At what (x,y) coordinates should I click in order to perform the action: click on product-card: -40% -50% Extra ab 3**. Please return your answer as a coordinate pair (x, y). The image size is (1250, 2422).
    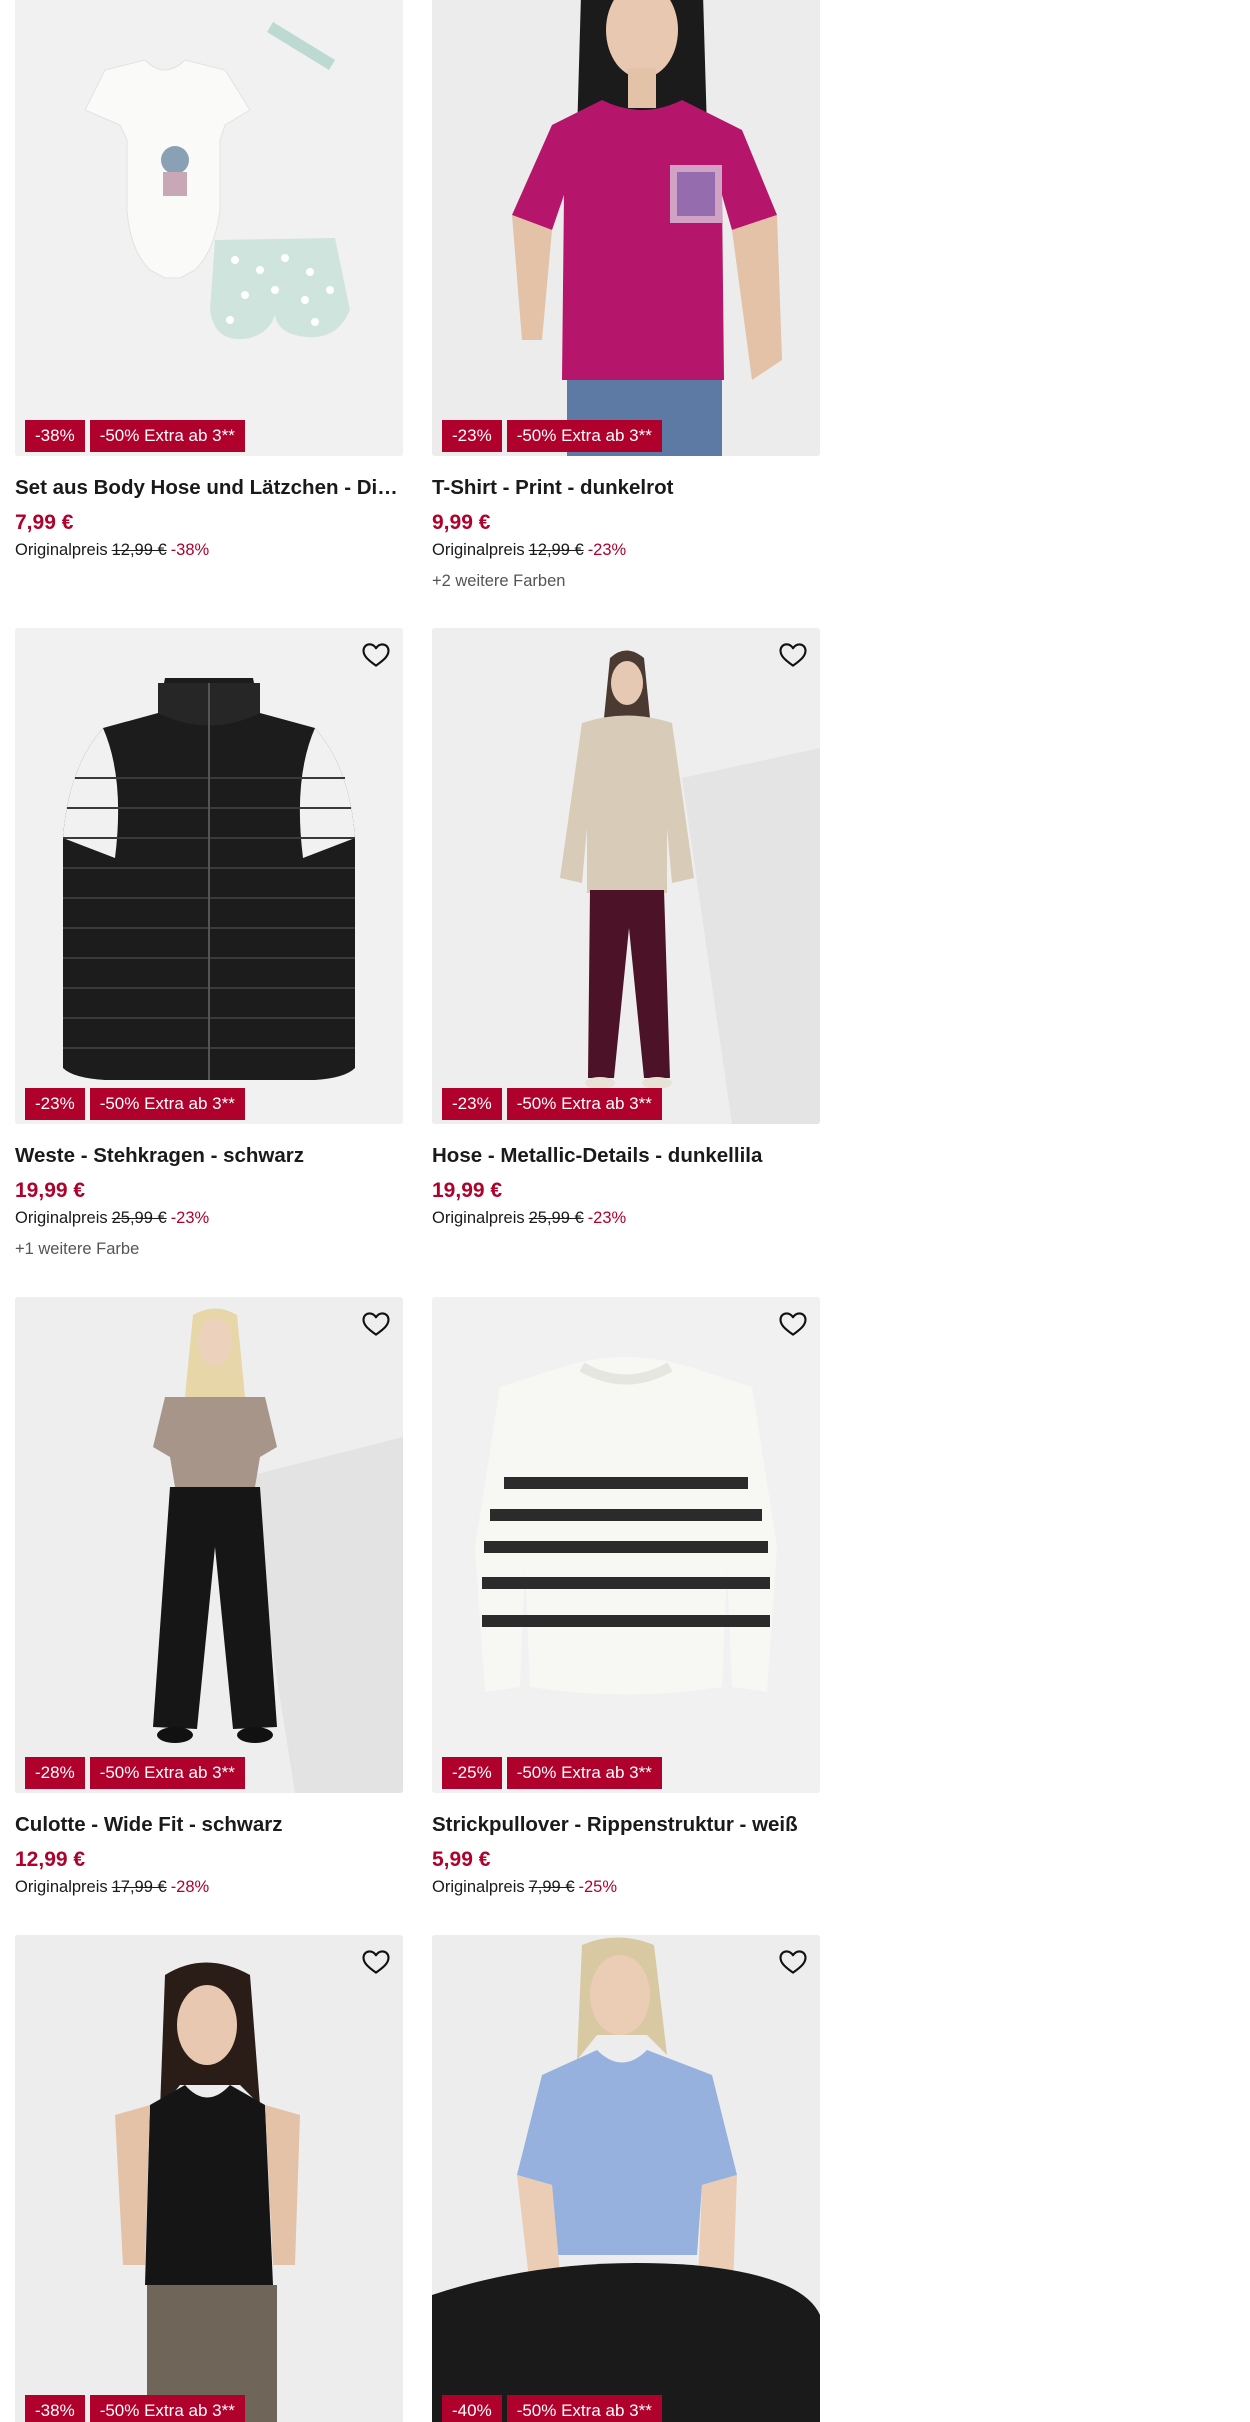
    Looking at the image, I should click on (626, 2178).